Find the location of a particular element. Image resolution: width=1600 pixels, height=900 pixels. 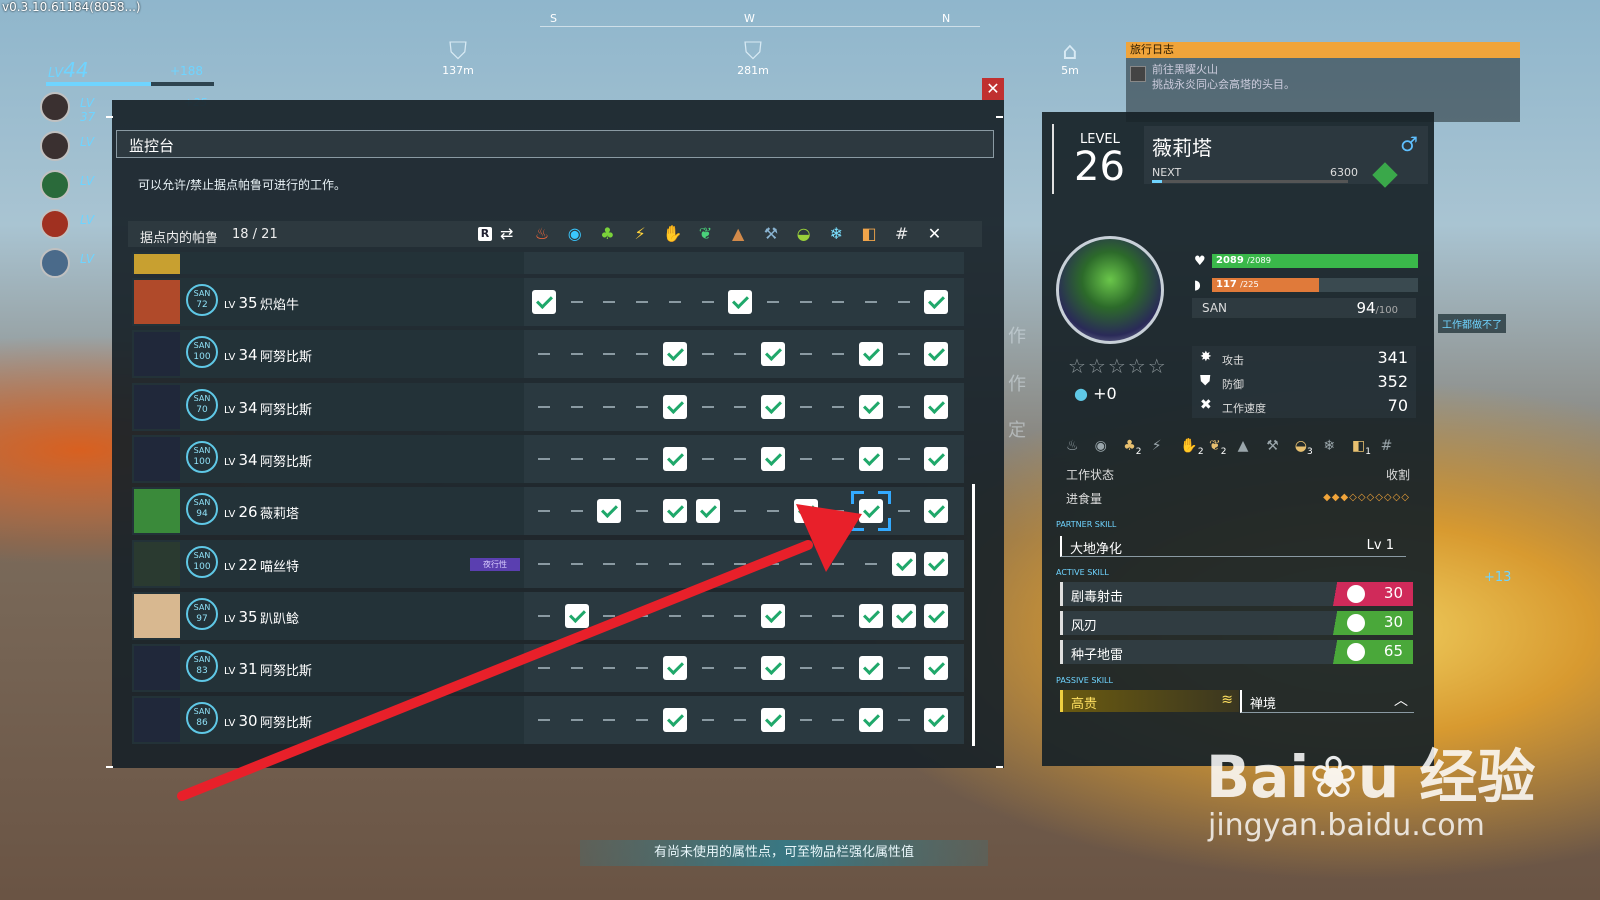

watermark-url: jingyan.baidu.com is located at coordinates (1346, 825).